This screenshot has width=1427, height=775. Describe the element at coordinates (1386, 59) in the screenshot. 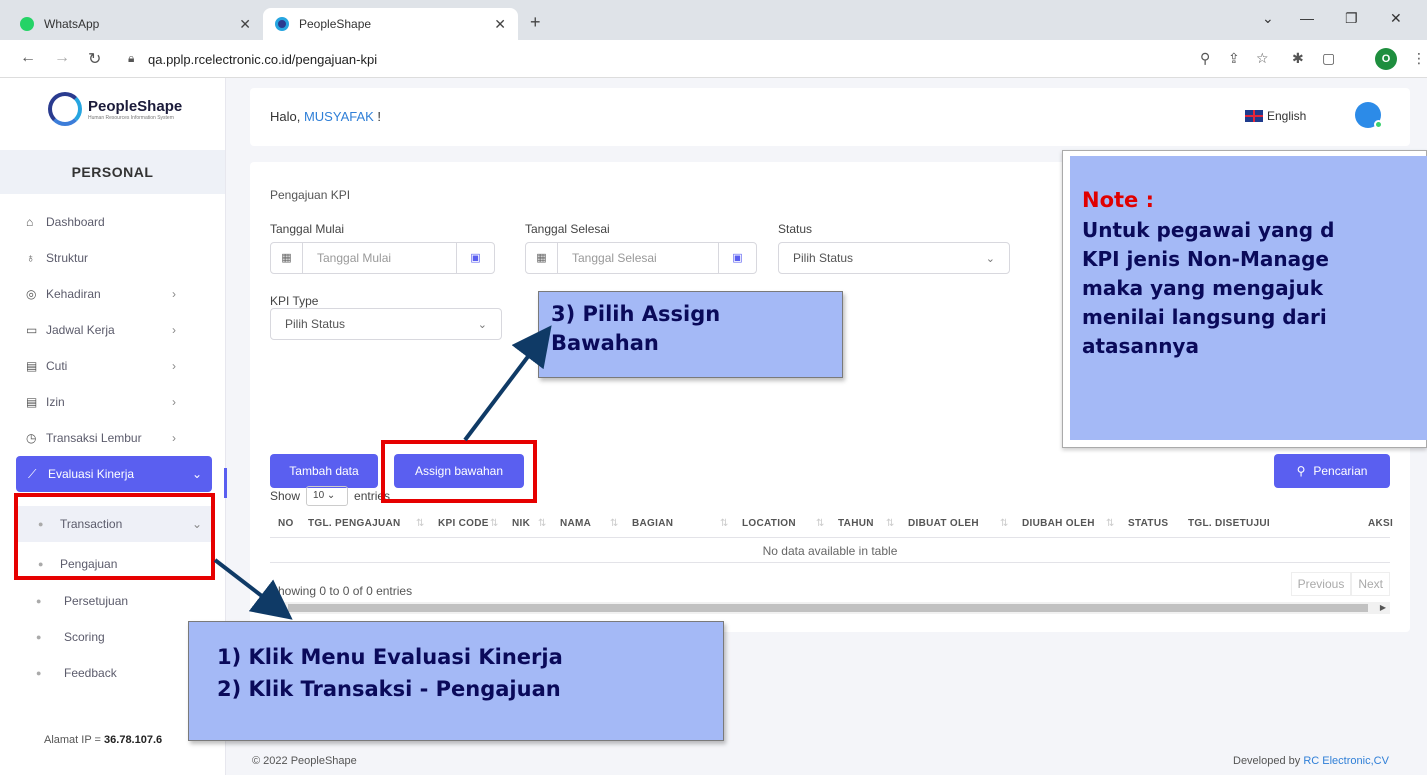

I see `profile-avatar: O` at that location.